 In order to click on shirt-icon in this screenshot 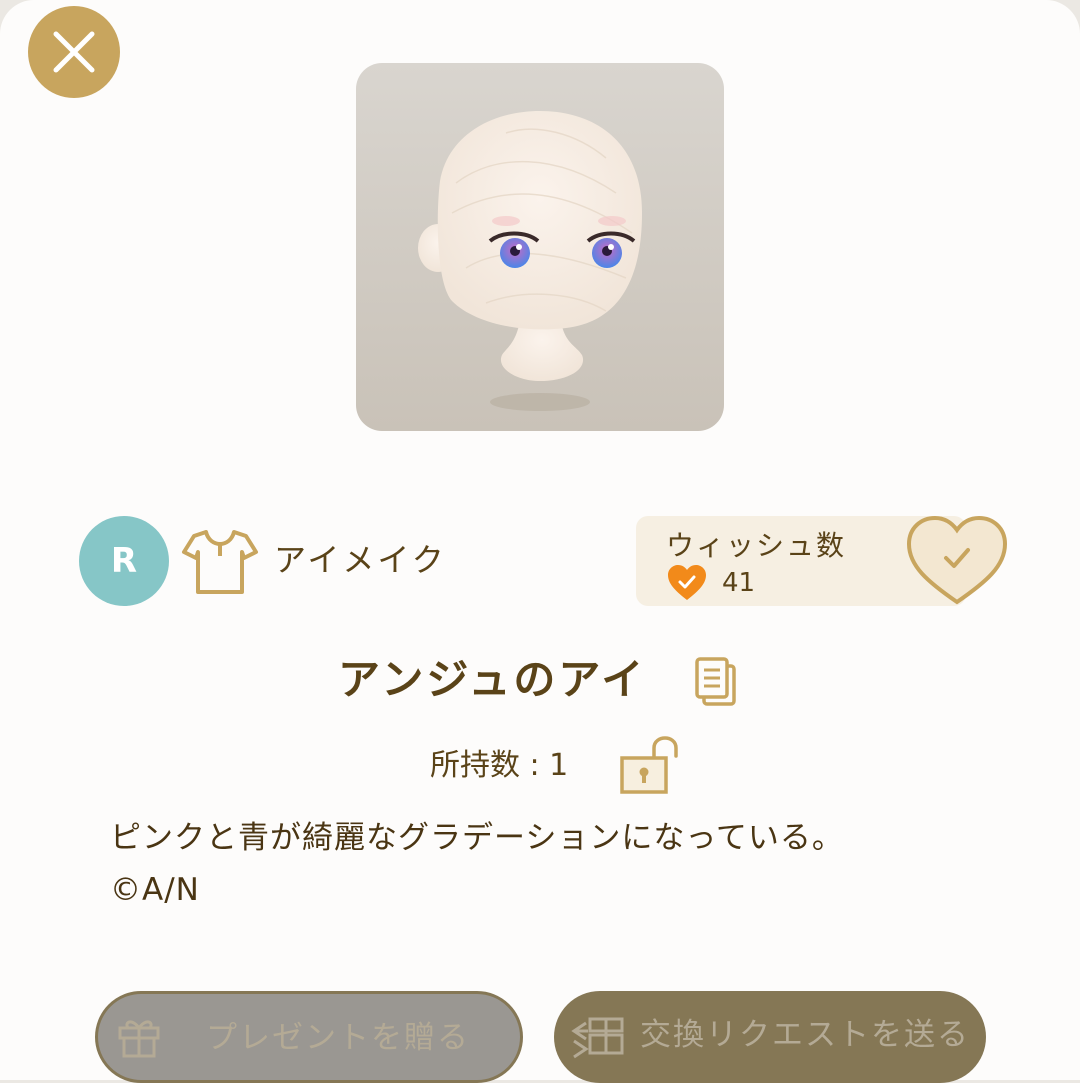, I will do `click(220, 562)`.